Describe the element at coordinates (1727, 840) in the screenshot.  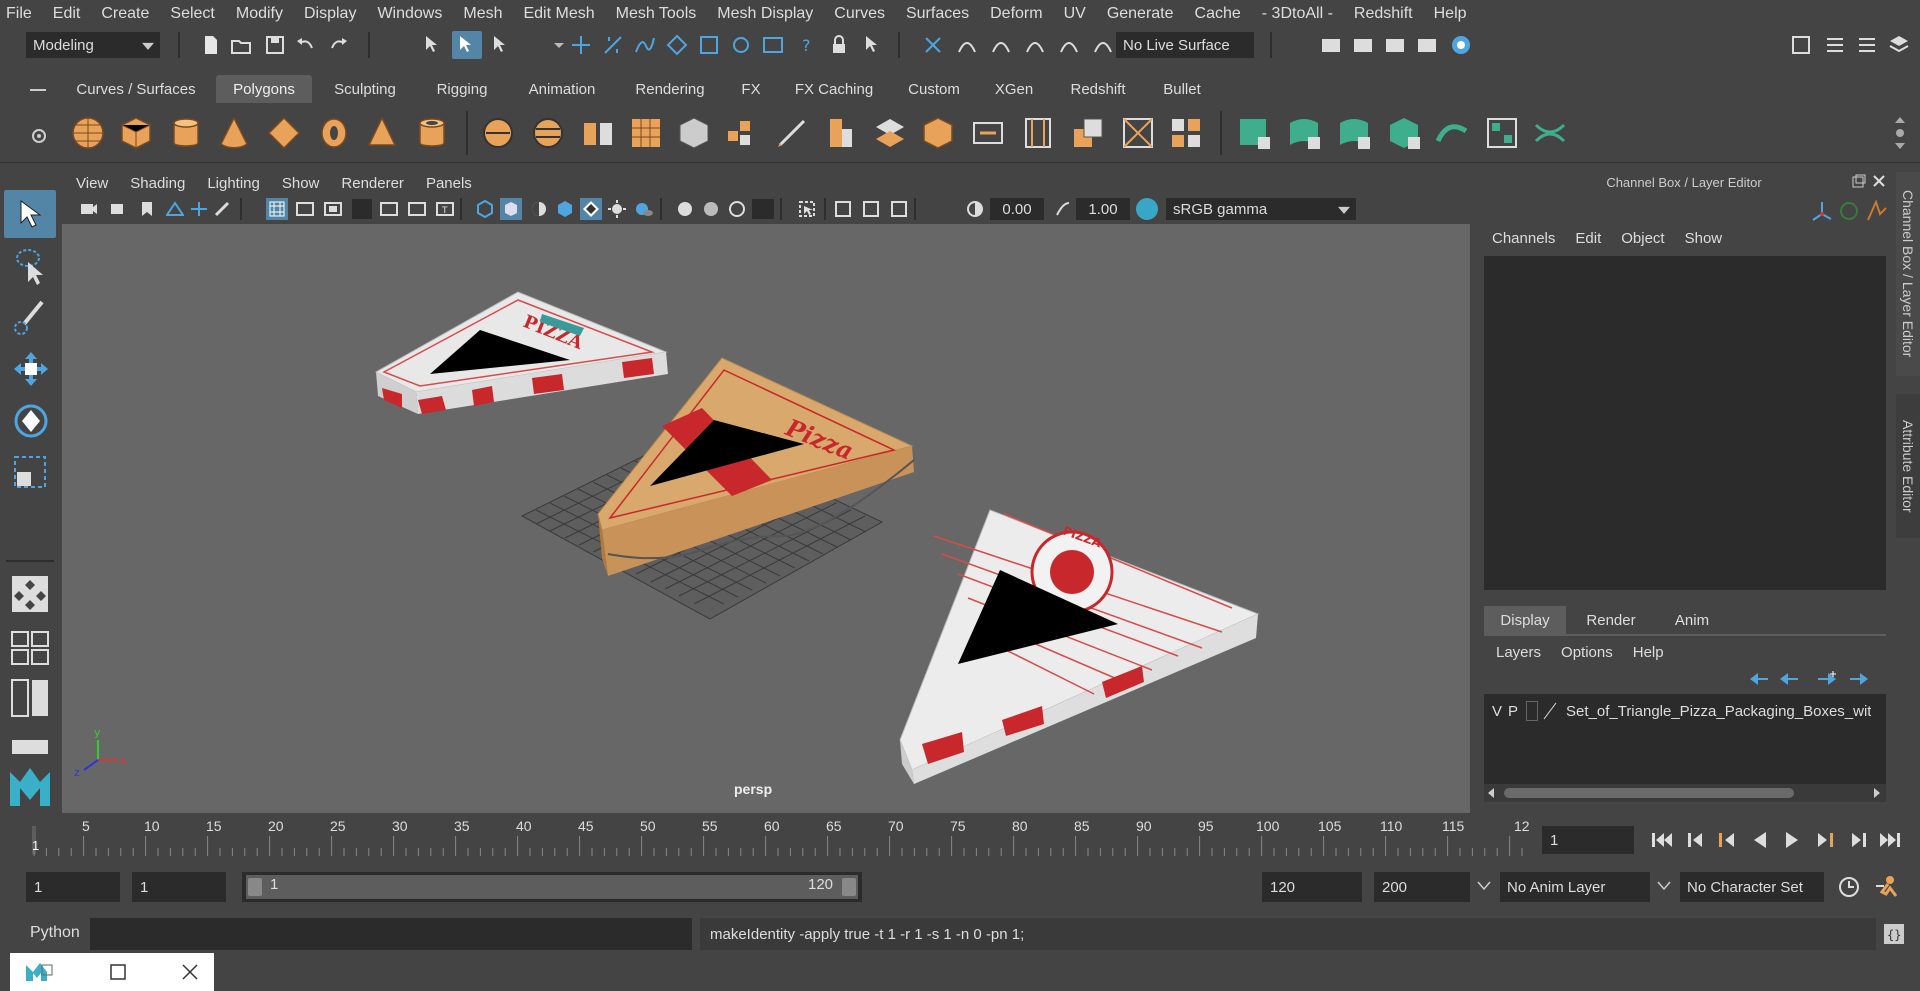
I see `step-back-frame-icon` at that location.